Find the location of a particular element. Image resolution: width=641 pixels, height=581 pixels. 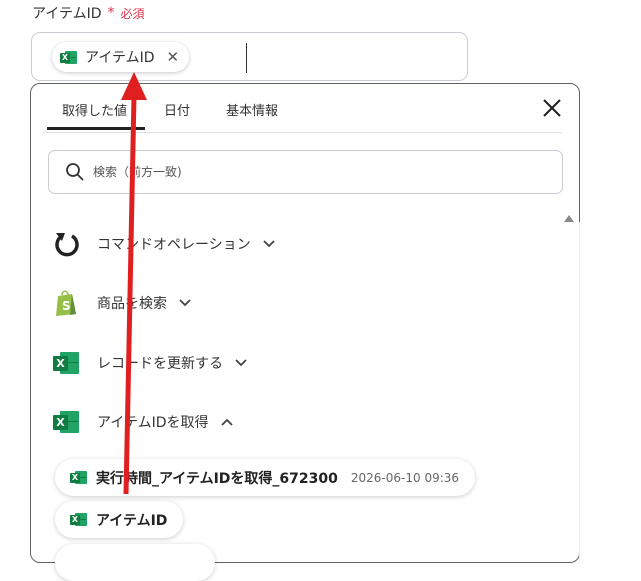

chevron-up-icon is located at coordinates (226, 422).